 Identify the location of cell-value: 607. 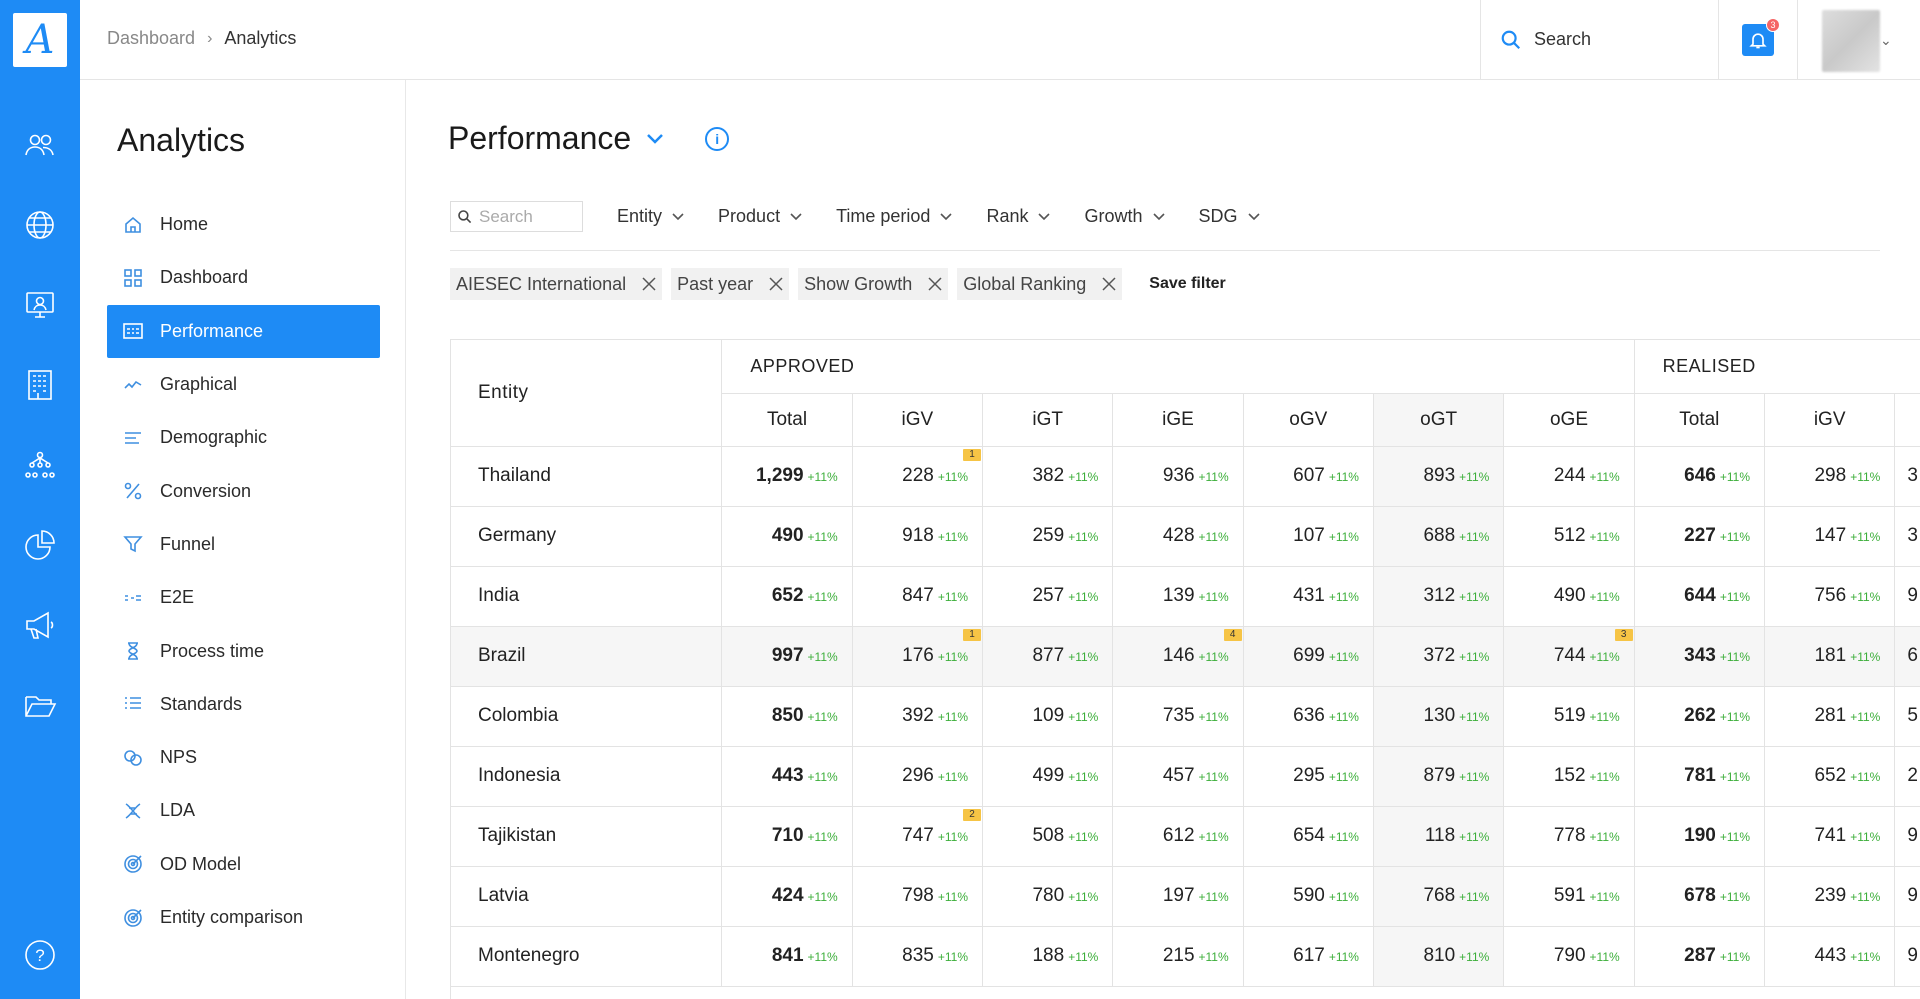
(1309, 475).